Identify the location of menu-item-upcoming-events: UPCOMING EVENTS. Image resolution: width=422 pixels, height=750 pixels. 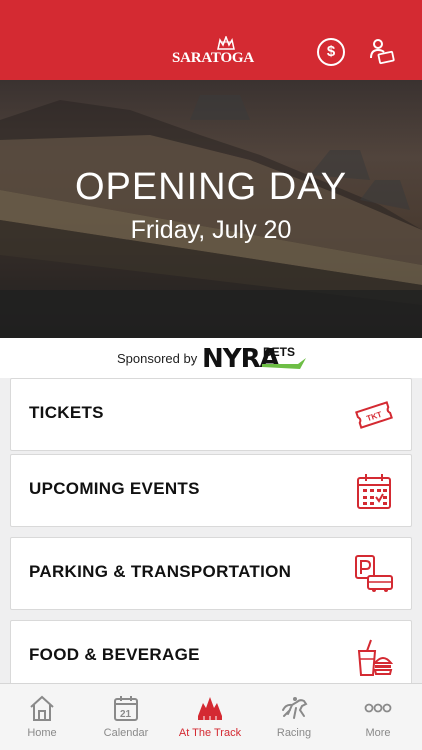
(211, 490).